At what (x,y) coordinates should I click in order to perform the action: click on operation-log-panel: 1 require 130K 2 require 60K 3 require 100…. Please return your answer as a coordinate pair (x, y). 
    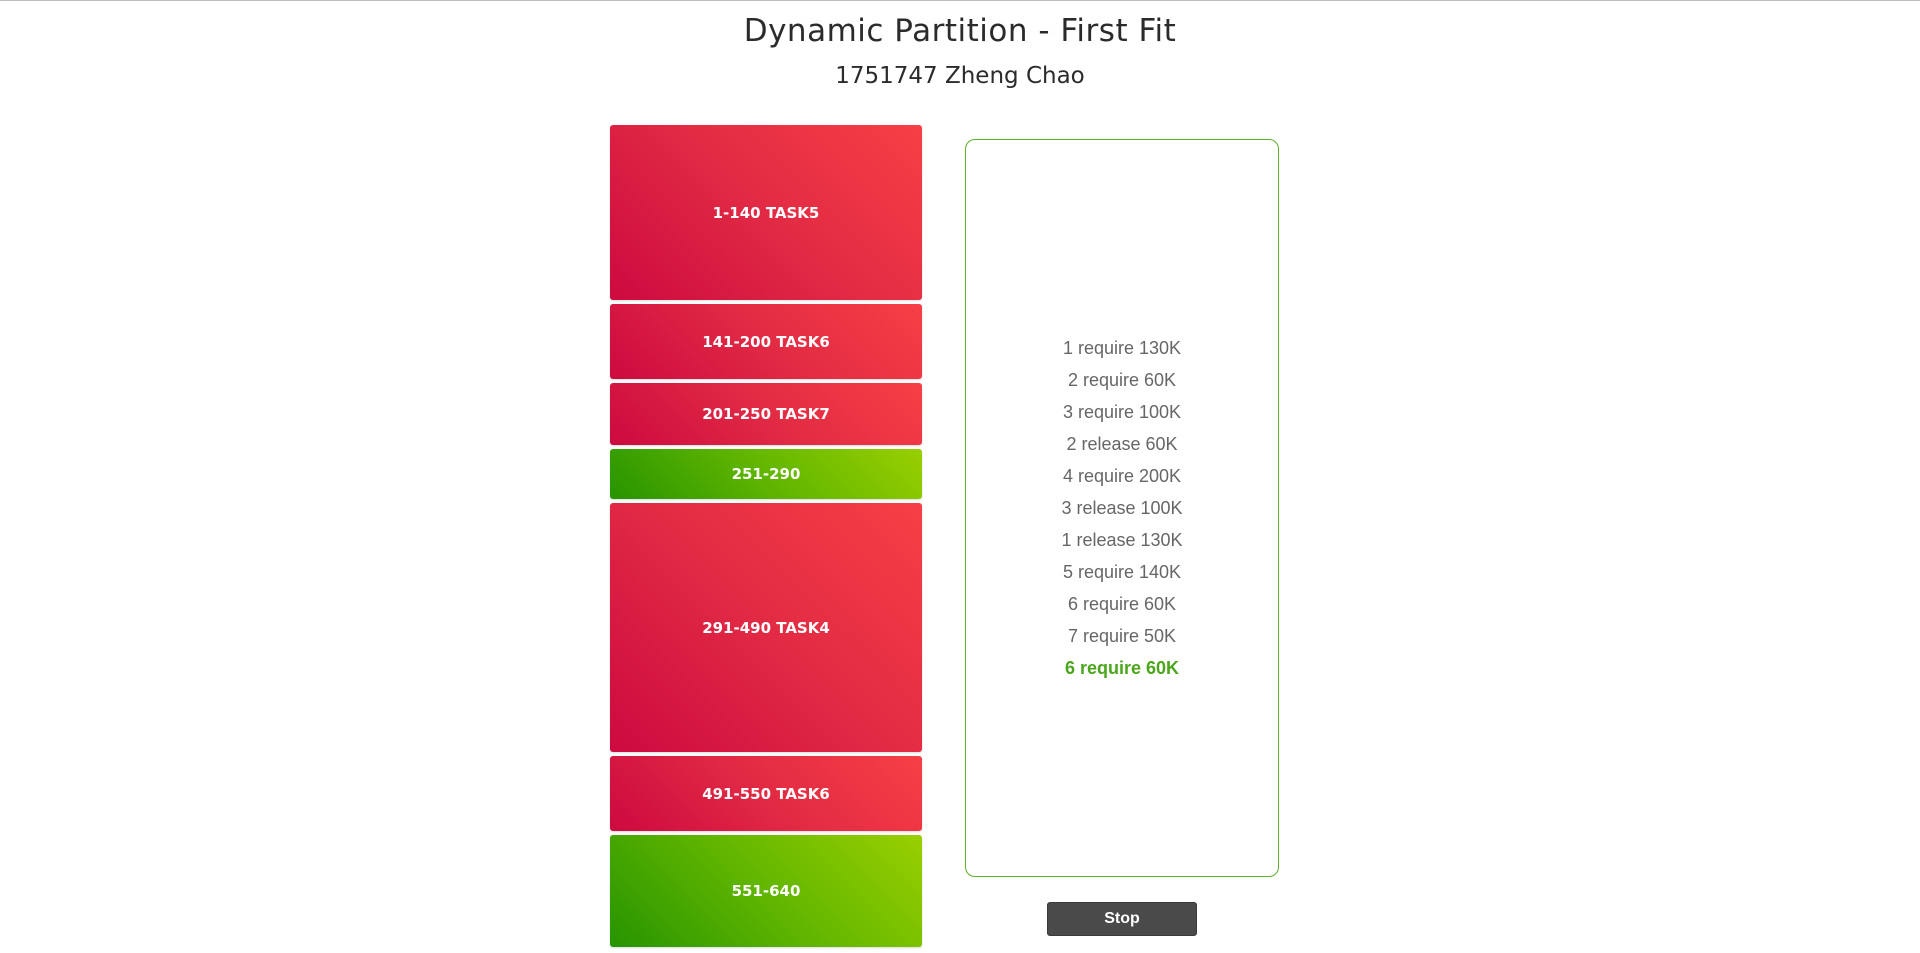
    Looking at the image, I should click on (1122, 508).